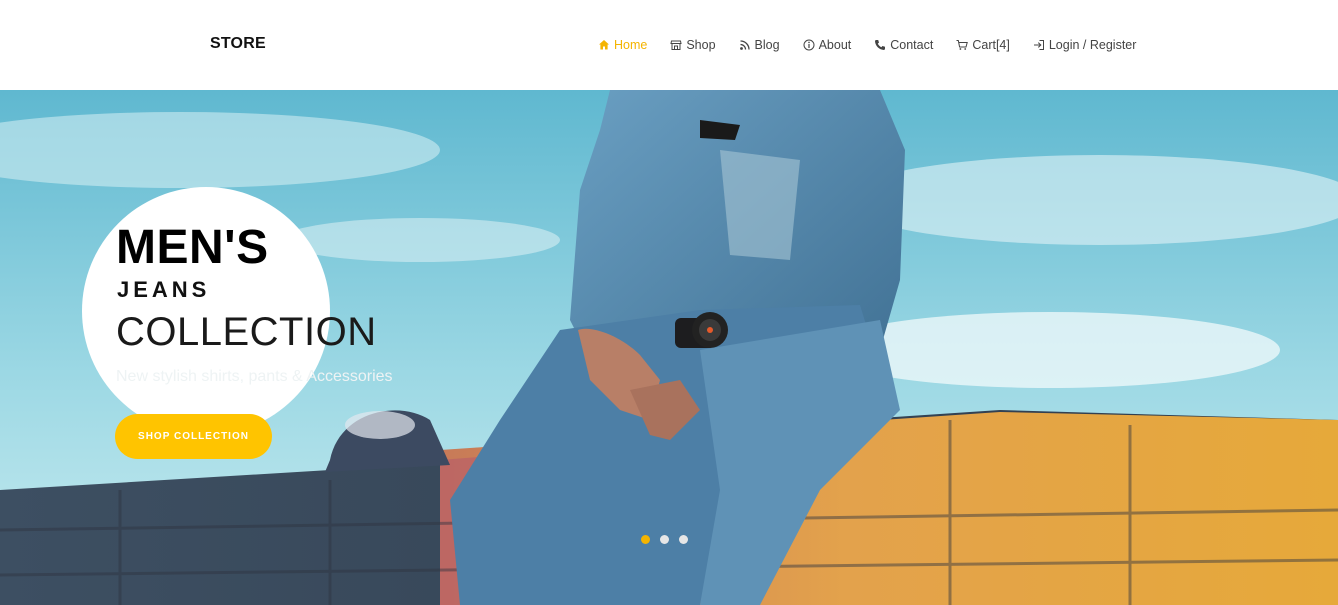 This screenshot has height=605, width=1338. I want to click on home-icon, so click(604, 45).